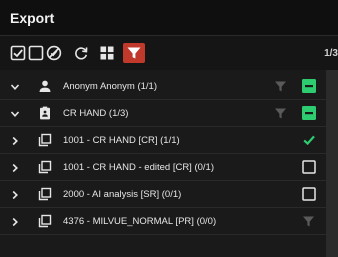  I want to click on toolbar: 1/3, so click(169, 53).